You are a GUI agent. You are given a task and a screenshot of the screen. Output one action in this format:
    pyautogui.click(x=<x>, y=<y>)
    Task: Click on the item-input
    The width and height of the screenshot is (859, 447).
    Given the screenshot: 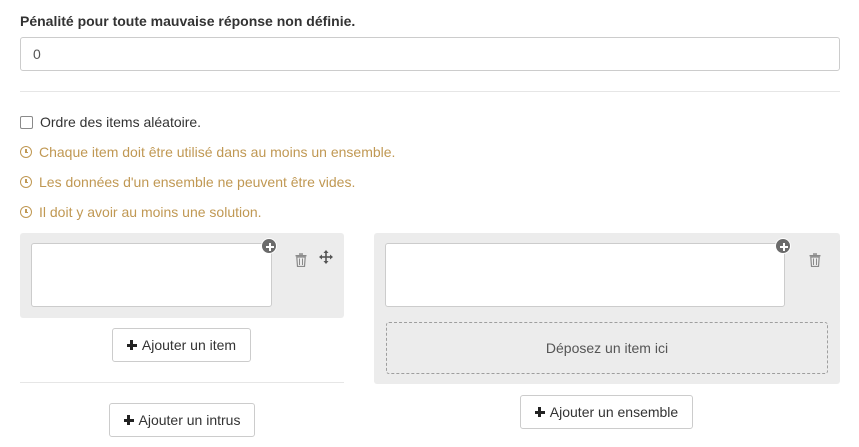 What is the action you would take?
    pyautogui.click(x=151, y=275)
    